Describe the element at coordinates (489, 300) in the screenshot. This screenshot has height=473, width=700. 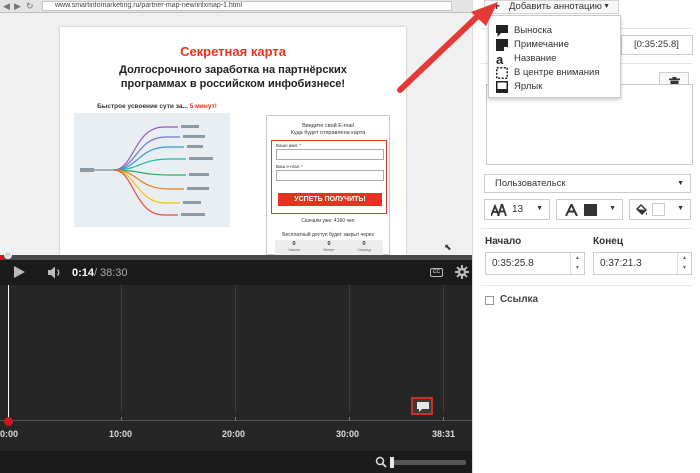
I see `link-checkbox` at that location.